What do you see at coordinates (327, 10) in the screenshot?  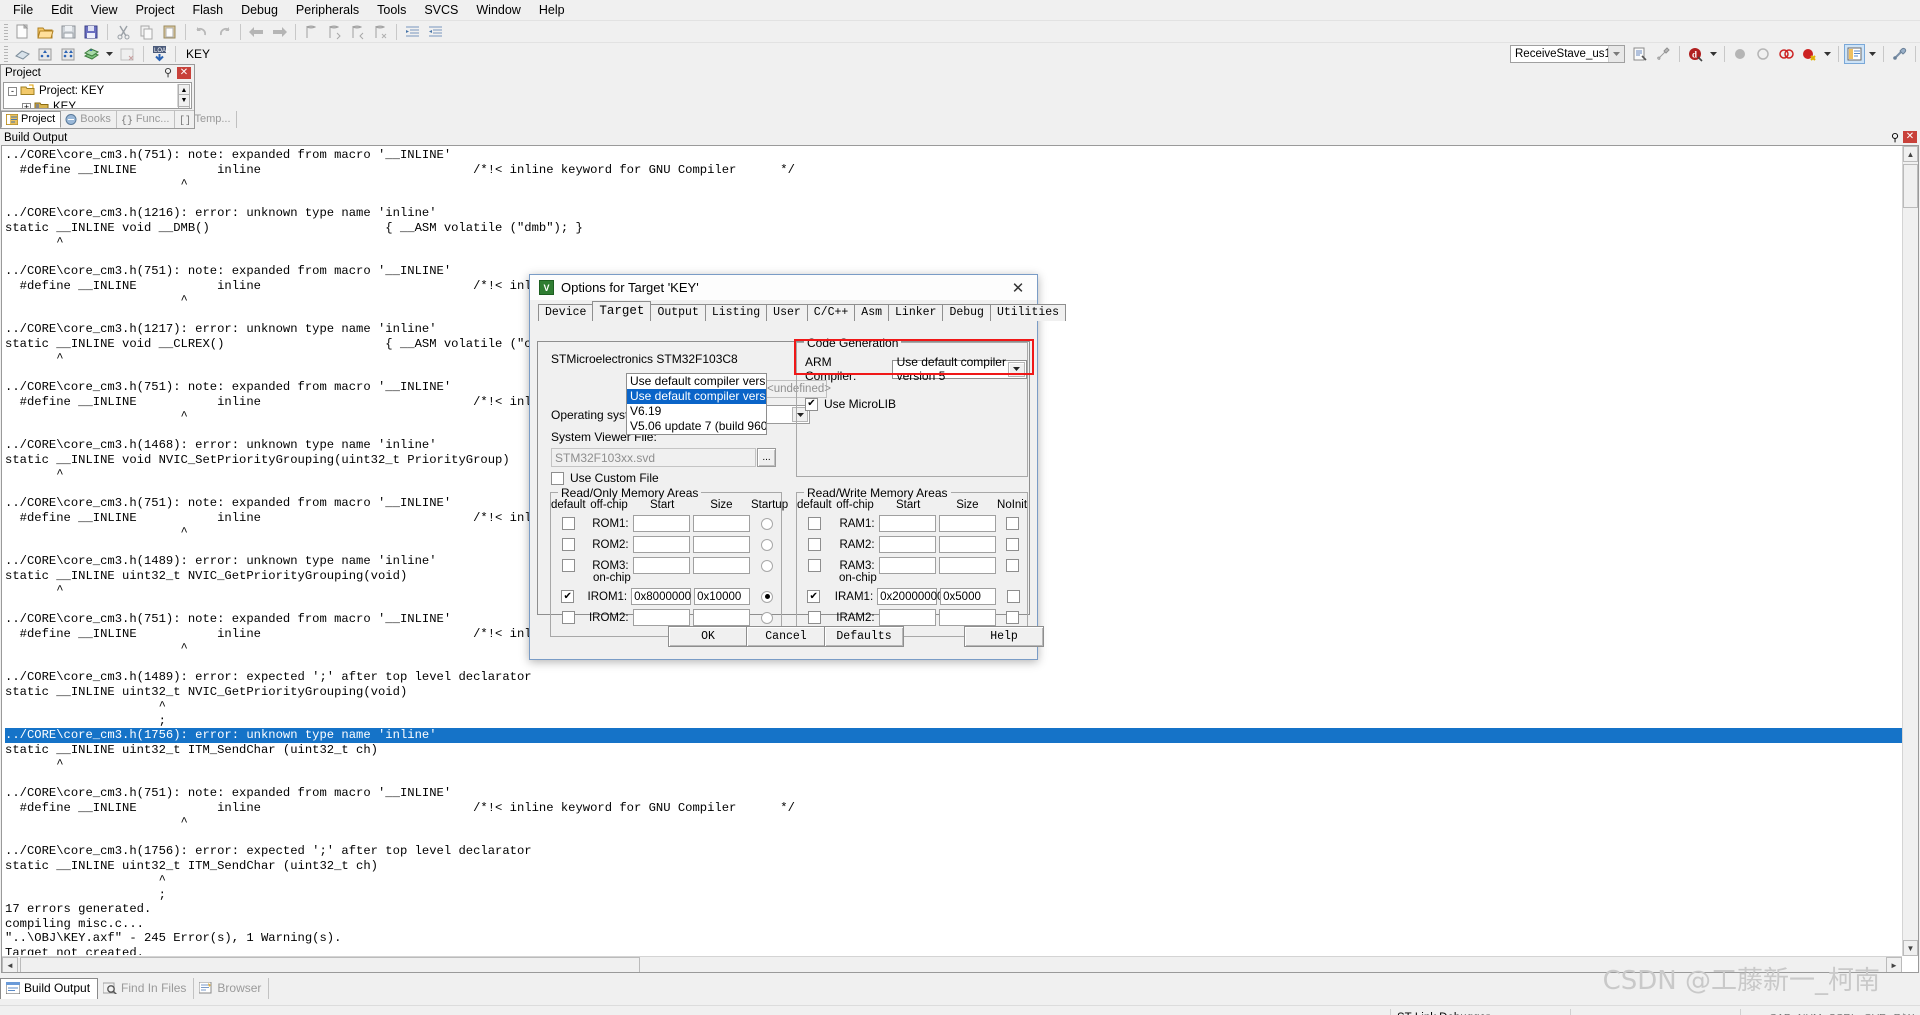 I see `menu-item-peripherals: Peripherals` at bounding box center [327, 10].